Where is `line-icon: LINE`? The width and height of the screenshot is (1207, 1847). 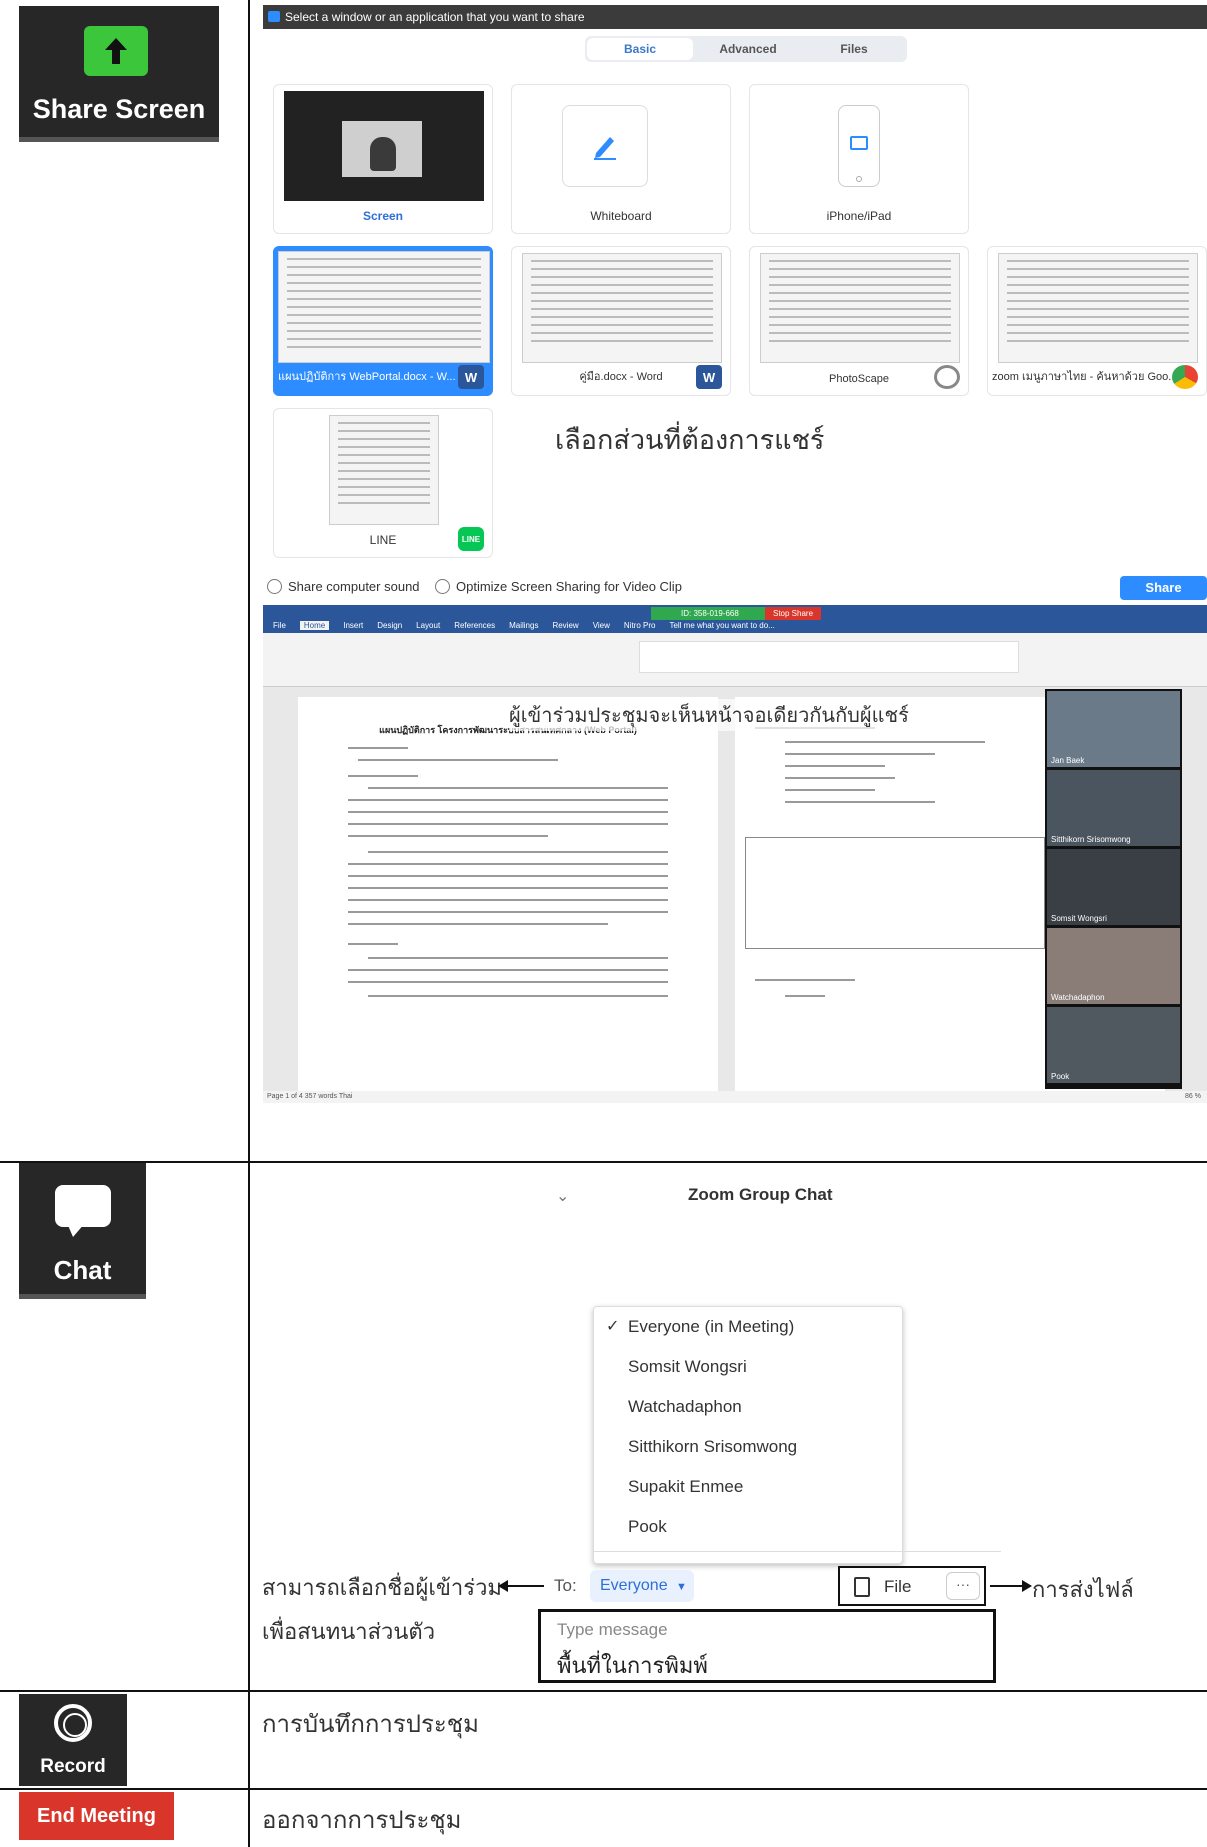 line-icon: LINE is located at coordinates (471, 539).